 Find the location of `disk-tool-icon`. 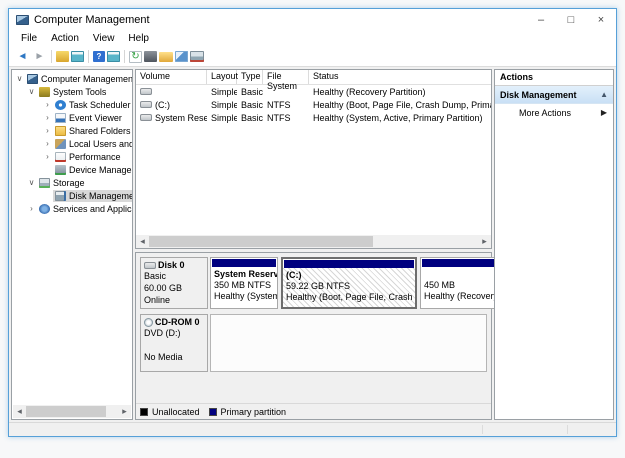

disk-tool-icon is located at coordinates (197, 56).